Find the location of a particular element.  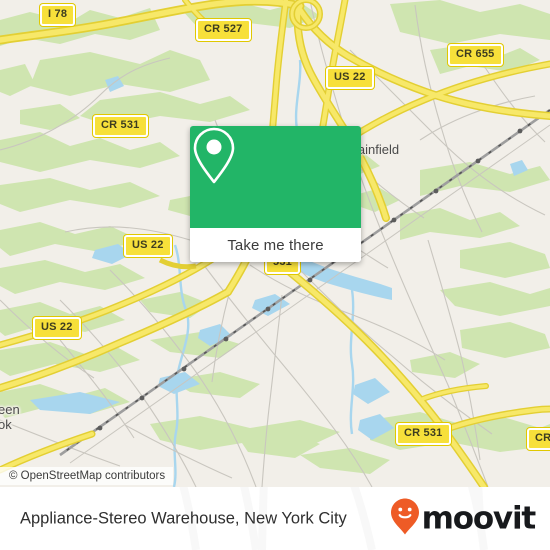

osm-attribution-text: © OpenStreetMap contributors is located at coordinates (87, 476).